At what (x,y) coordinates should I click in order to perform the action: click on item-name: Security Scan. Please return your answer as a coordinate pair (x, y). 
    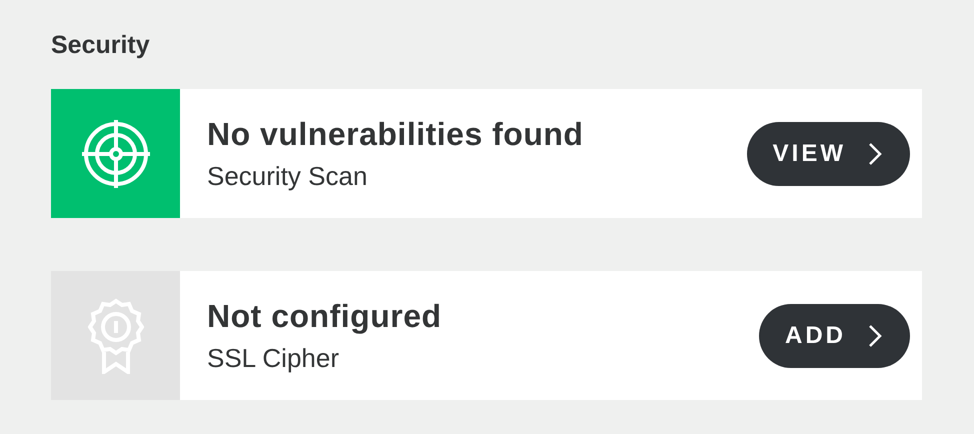
    Looking at the image, I should click on (287, 176).